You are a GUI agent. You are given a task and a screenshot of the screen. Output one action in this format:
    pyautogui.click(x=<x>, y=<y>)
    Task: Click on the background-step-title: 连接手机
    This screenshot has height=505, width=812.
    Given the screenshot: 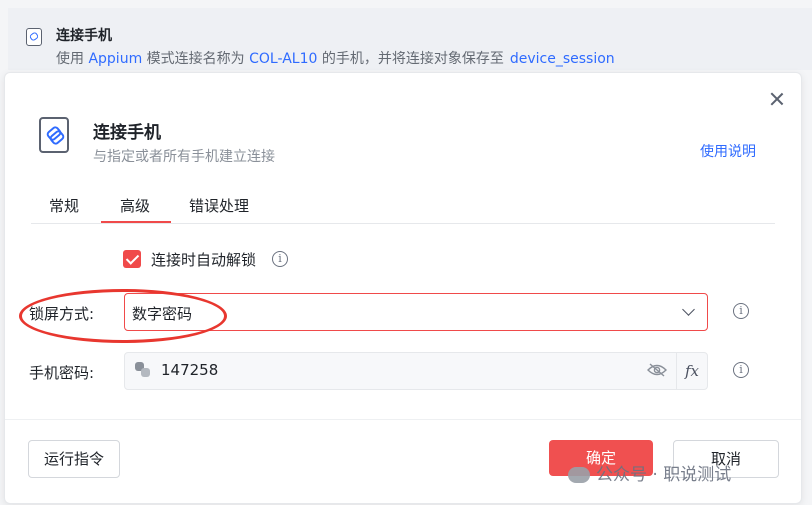 What is the action you would take?
    pyautogui.click(x=84, y=36)
    